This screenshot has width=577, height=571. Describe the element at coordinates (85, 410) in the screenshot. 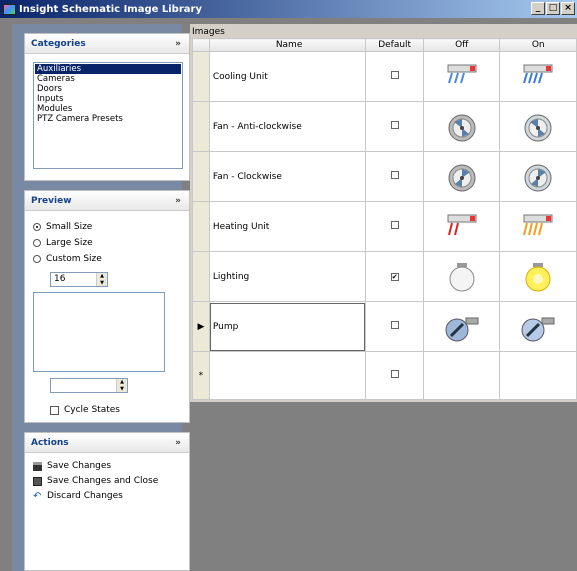

I see `cycle-states-checkbox: Cycle States` at that location.